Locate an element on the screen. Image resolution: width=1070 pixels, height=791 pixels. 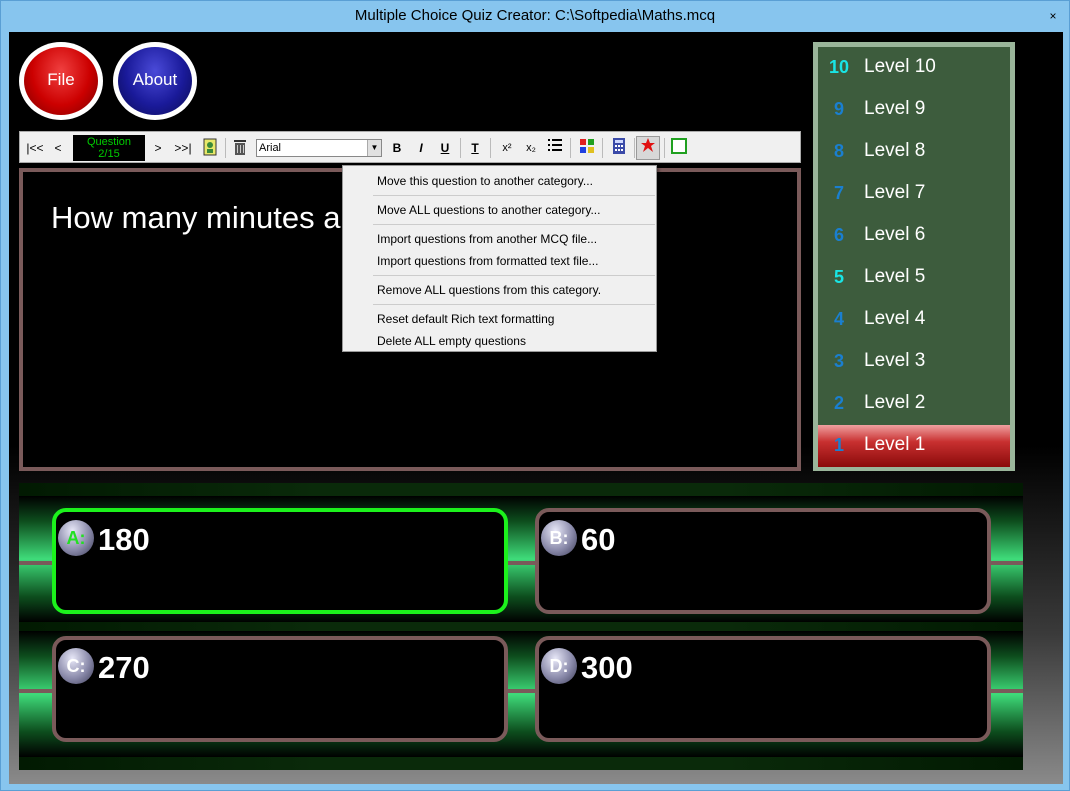
level-row-6: 6 Level 6 is located at coordinates (914, 236).